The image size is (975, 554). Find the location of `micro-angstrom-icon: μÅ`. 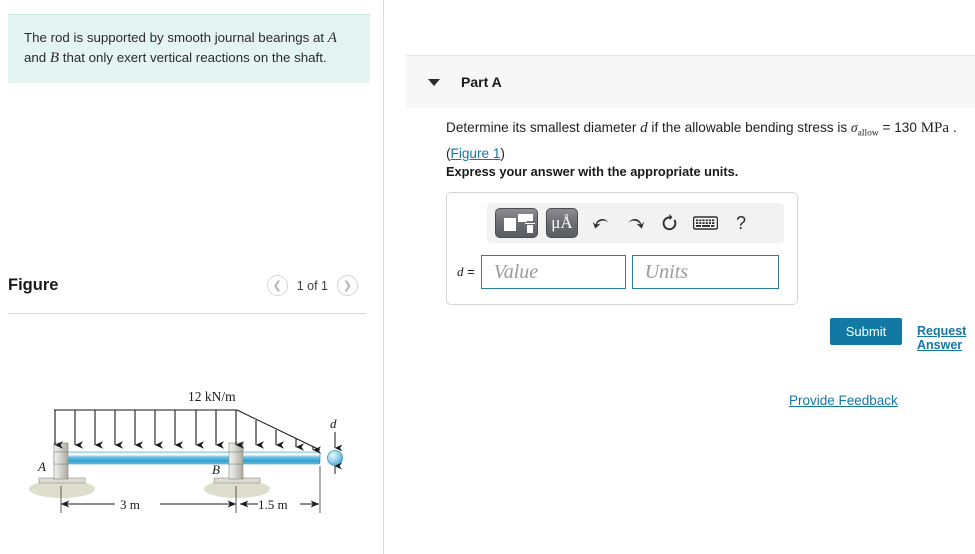

micro-angstrom-icon: μÅ is located at coordinates (562, 223).